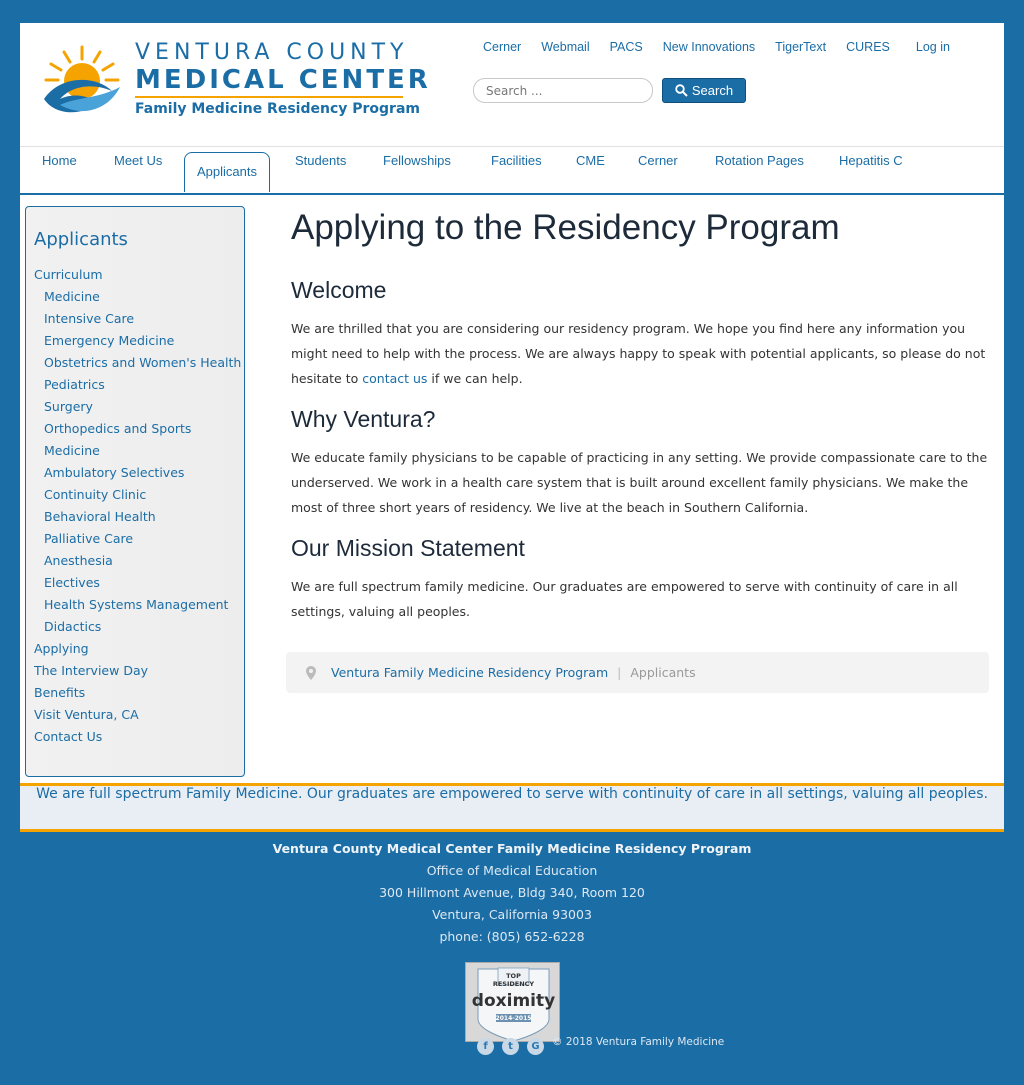  What do you see at coordinates (759, 172) in the screenshot?
I see `tab-rotation-pages: Rotation Pages` at bounding box center [759, 172].